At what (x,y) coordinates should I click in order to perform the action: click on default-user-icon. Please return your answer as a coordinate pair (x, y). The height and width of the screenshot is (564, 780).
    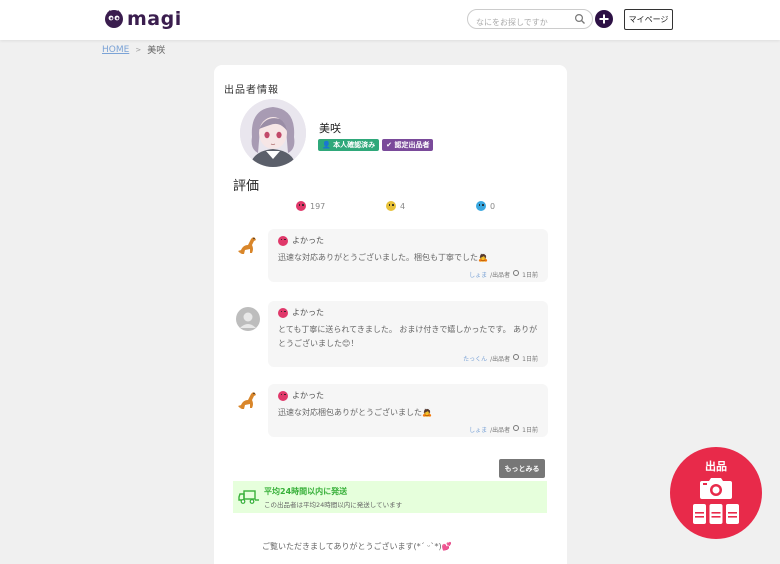
    Looking at the image, I should click on (248, 319).